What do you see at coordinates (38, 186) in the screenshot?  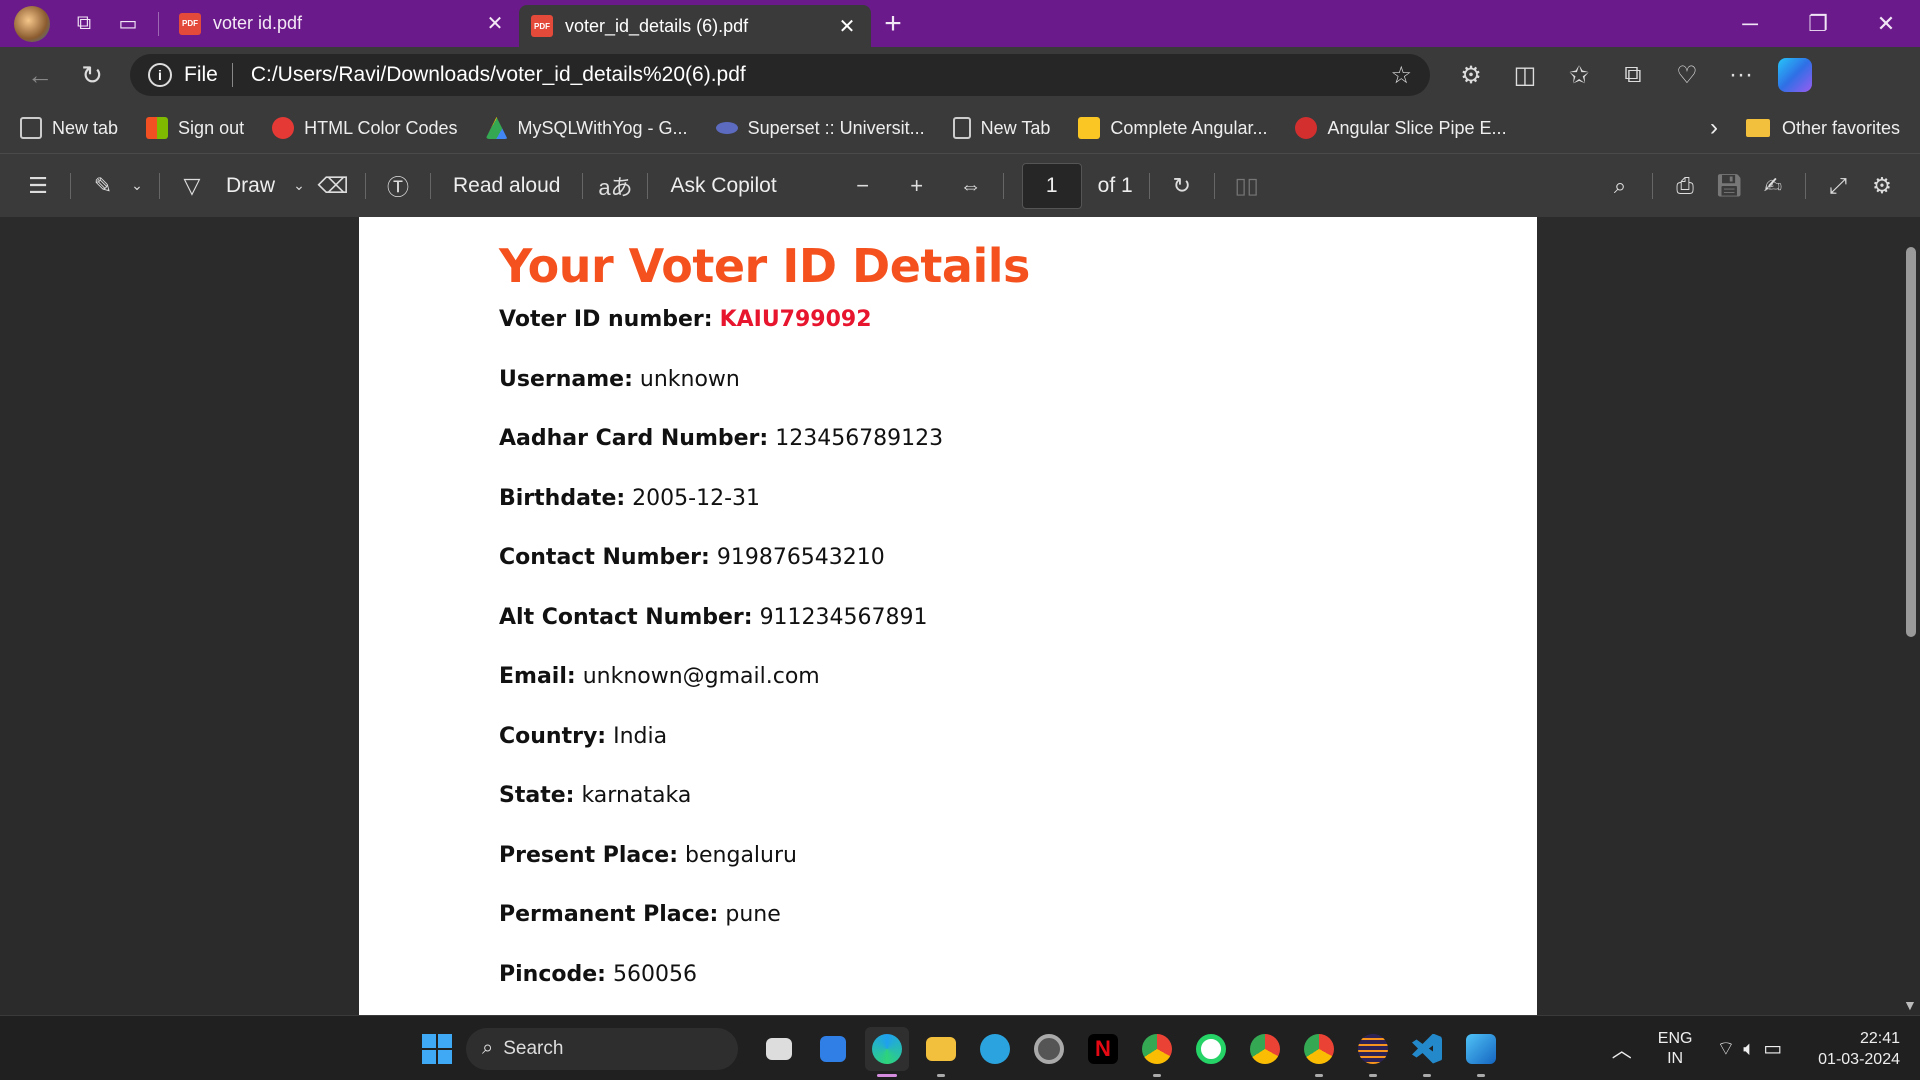 I see `contents-list-icon: ☰` at bounding box center [38, 186].